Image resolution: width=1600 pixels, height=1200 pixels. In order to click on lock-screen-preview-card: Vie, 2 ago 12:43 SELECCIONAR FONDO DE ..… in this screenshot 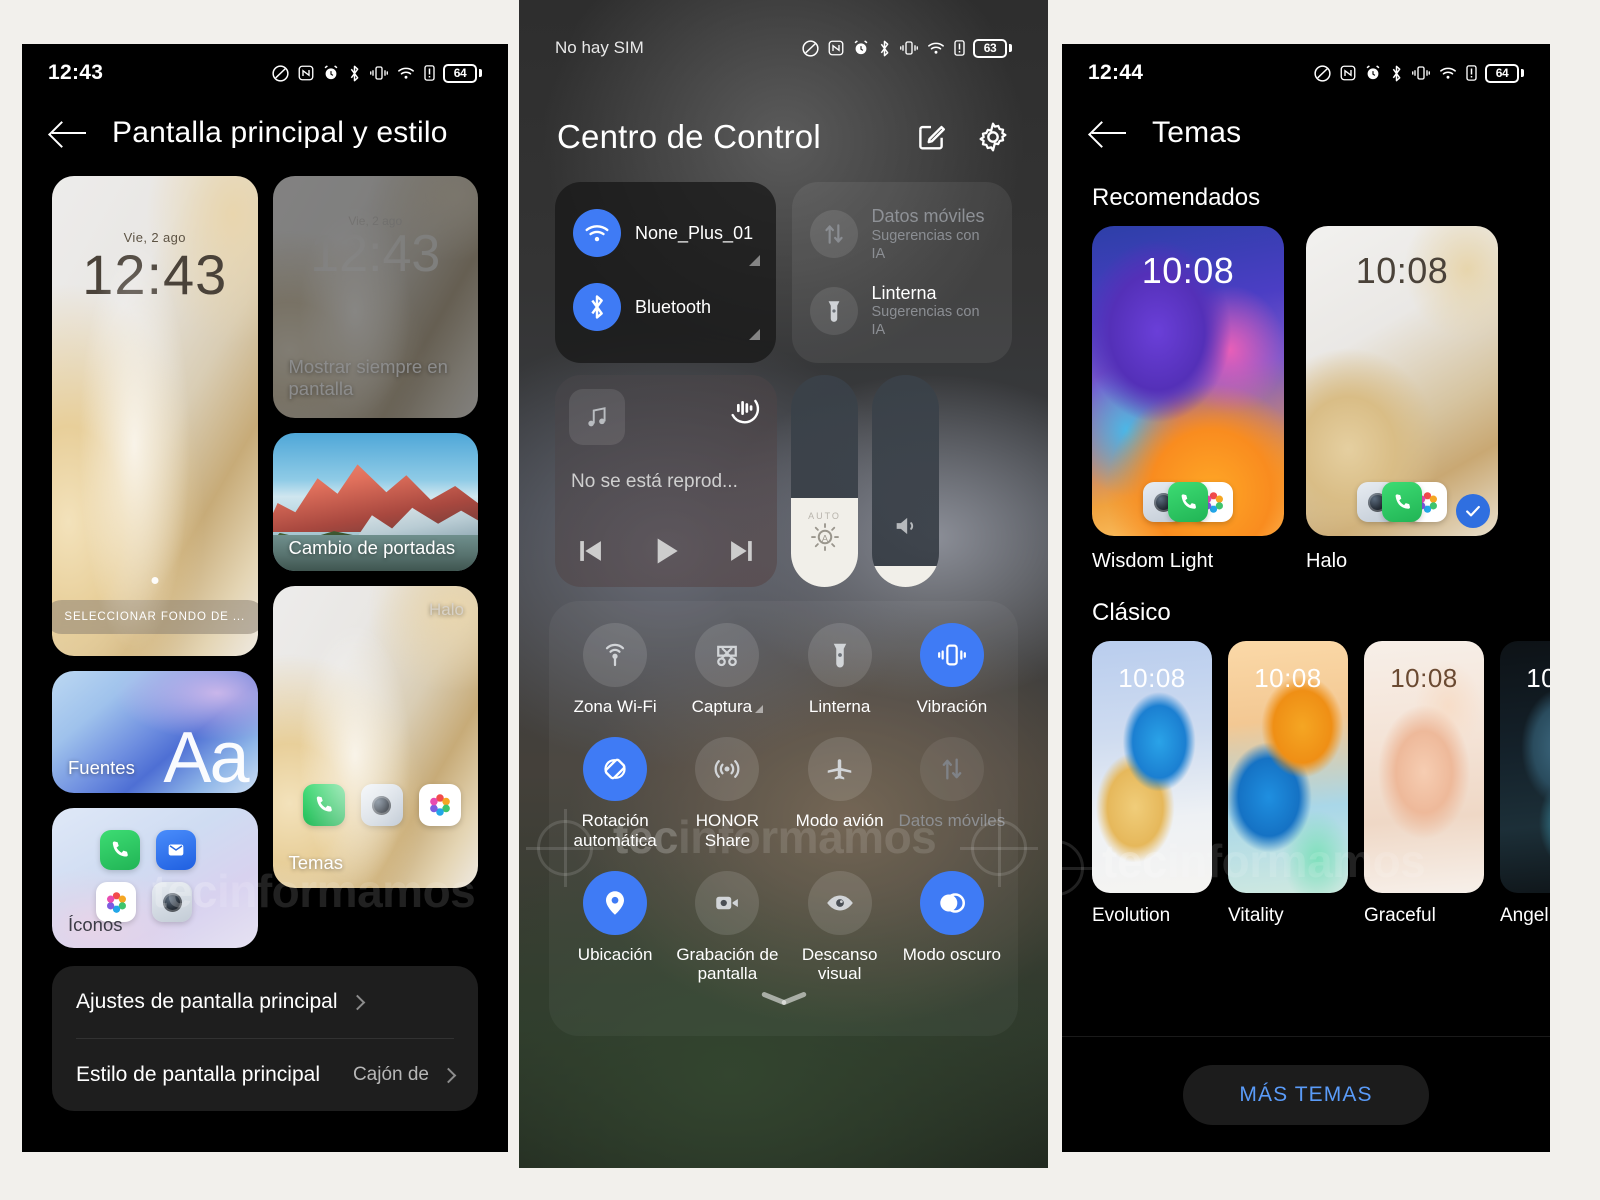, I will do `click(155, 416)`.